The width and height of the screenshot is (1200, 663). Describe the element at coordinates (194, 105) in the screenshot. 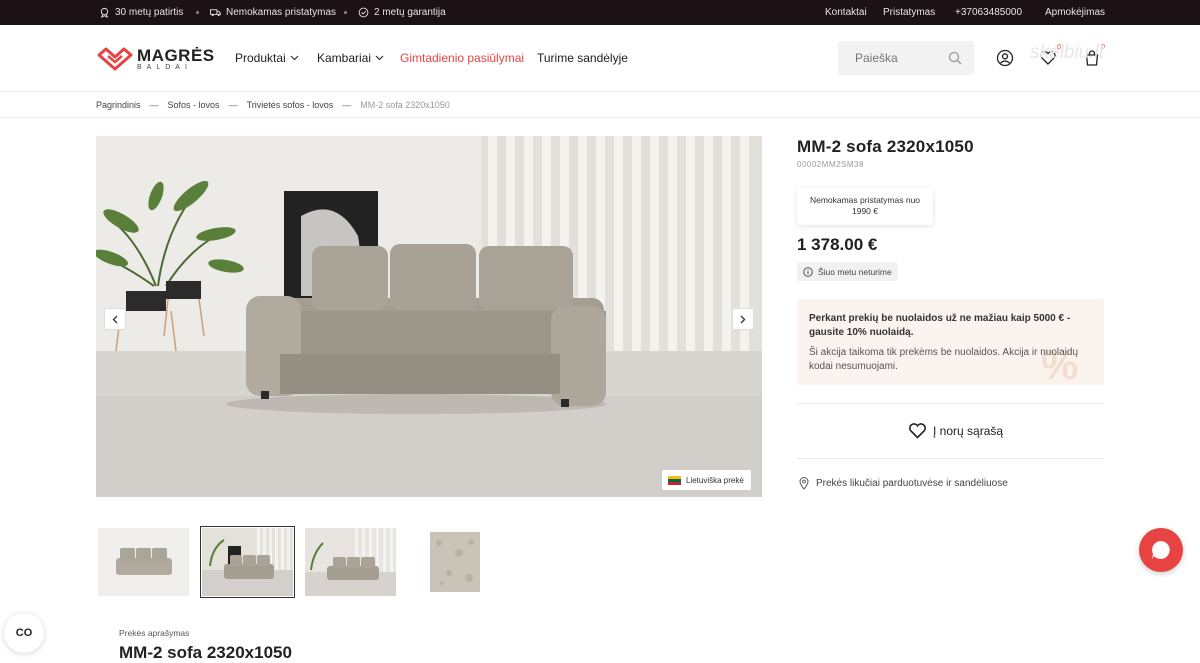

I see `breadcrumb-sofa-beds: Sofos - lovos` at that location.